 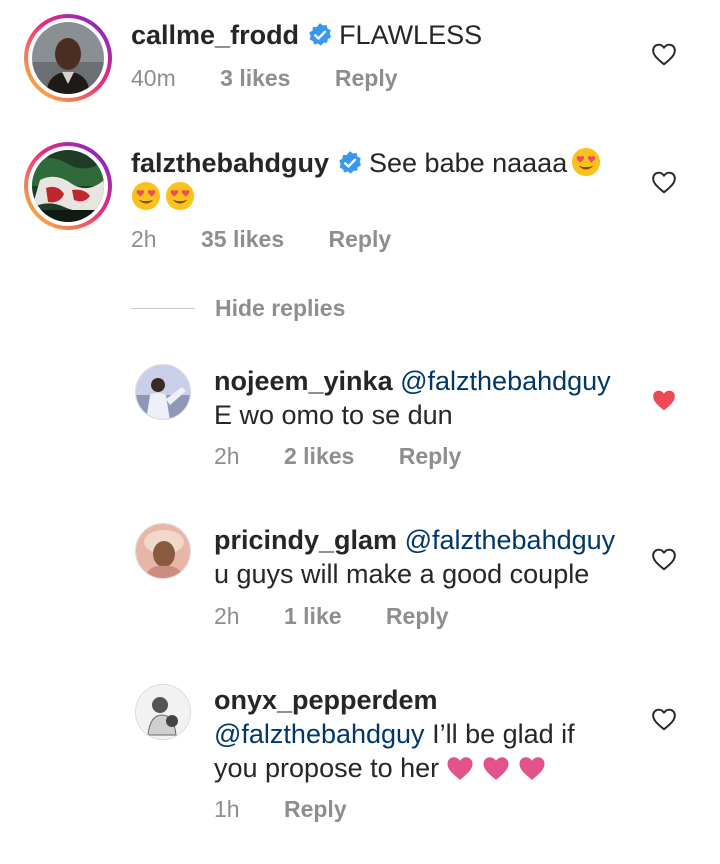 I want to click on likes-count: 2 likes, so click(x=319, y=456).